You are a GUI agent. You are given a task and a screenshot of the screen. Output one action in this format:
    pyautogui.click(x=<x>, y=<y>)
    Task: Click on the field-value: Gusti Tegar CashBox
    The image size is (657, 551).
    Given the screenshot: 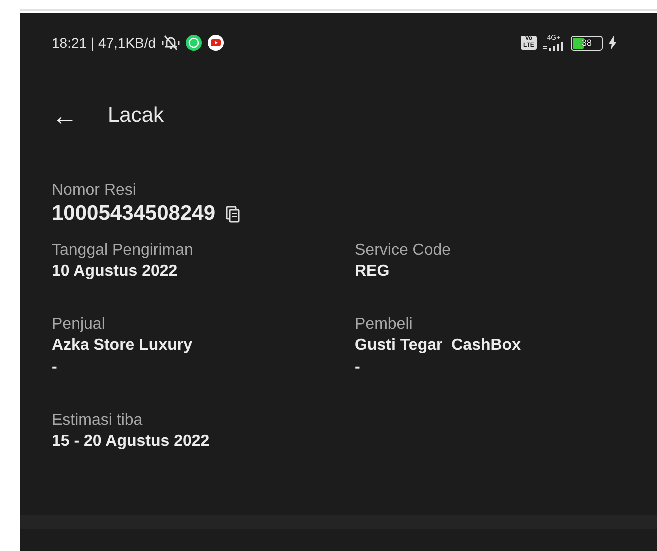 What is the action you would take?
    pyautogui.click(x=438, y=346)
    